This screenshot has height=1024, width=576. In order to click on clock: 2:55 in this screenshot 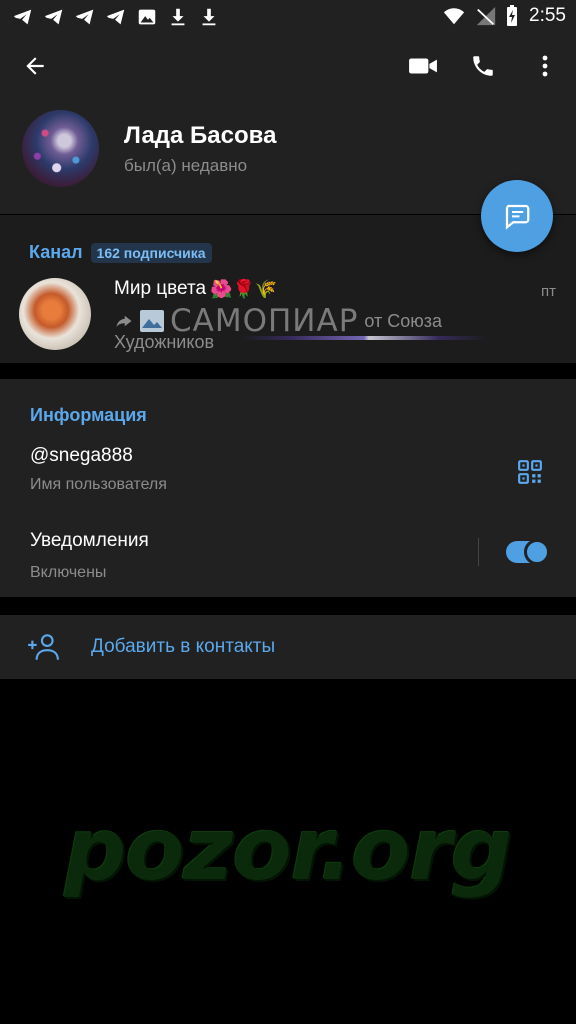, I will do `click(547, 15)`.